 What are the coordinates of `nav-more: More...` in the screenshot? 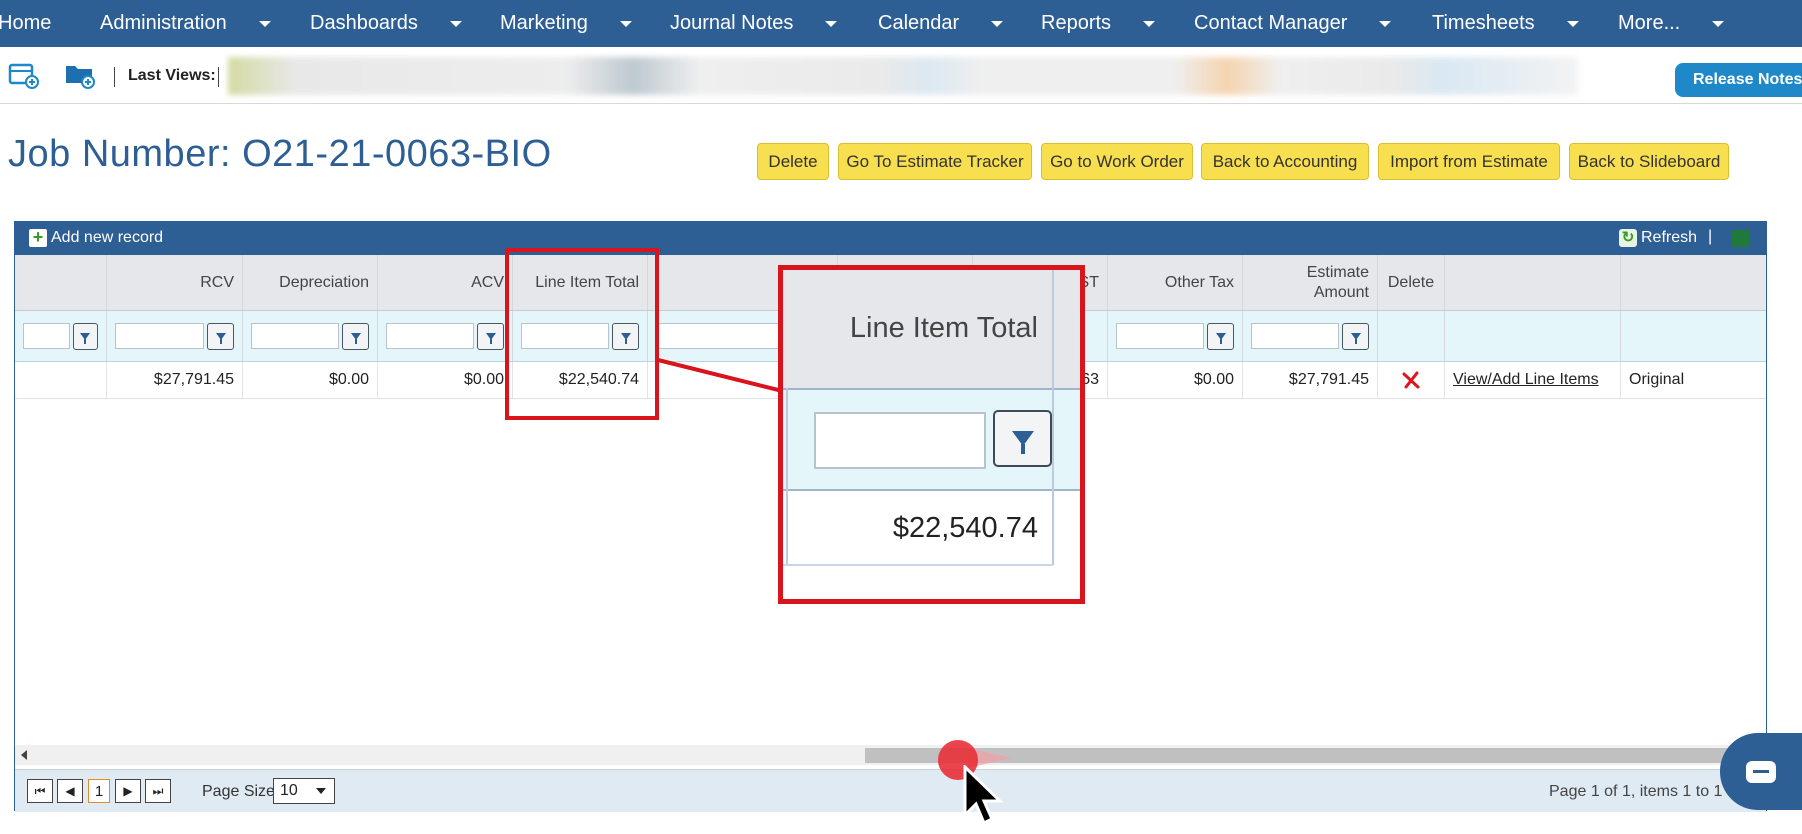 It's located at (1671, 23).